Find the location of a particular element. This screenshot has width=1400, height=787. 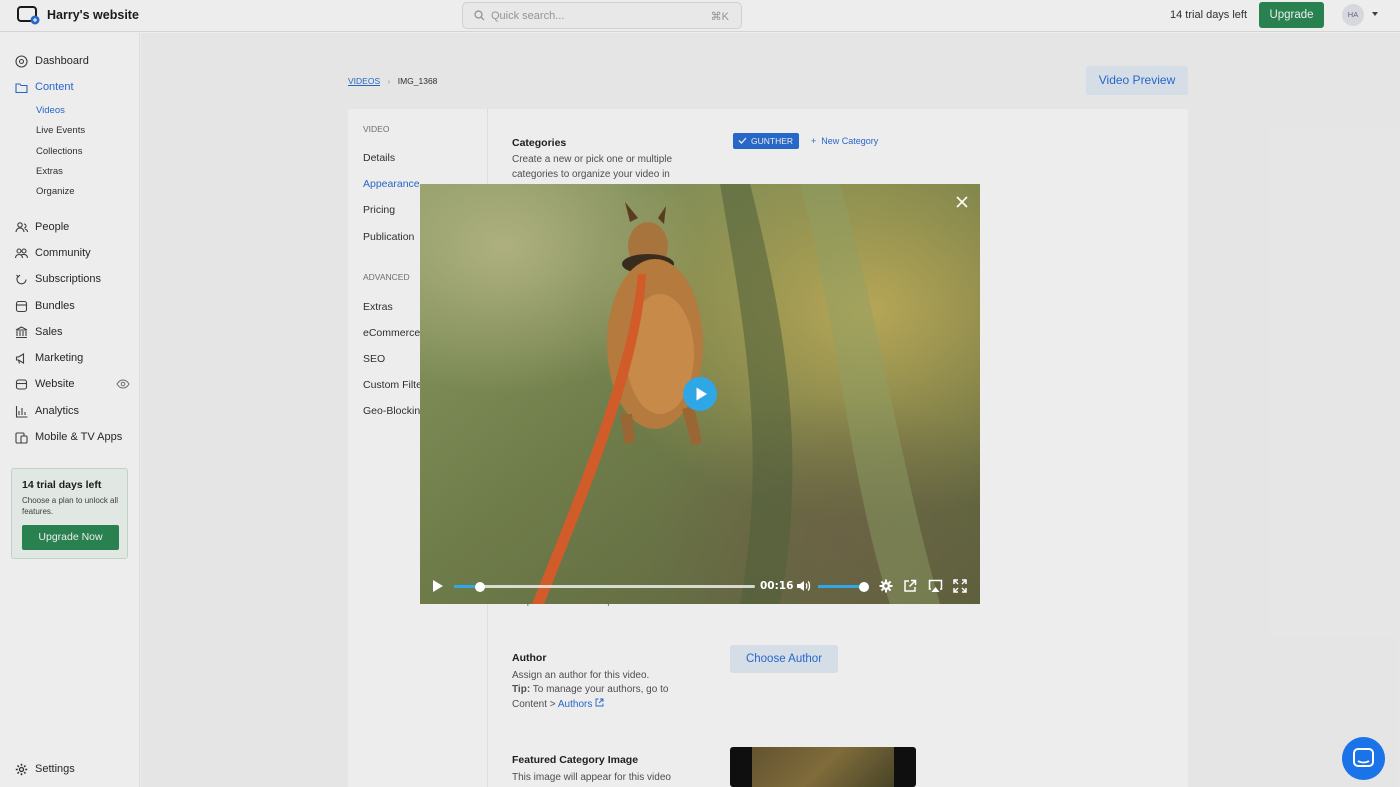

fullscreen-icon is located at coordinates (960, 586).